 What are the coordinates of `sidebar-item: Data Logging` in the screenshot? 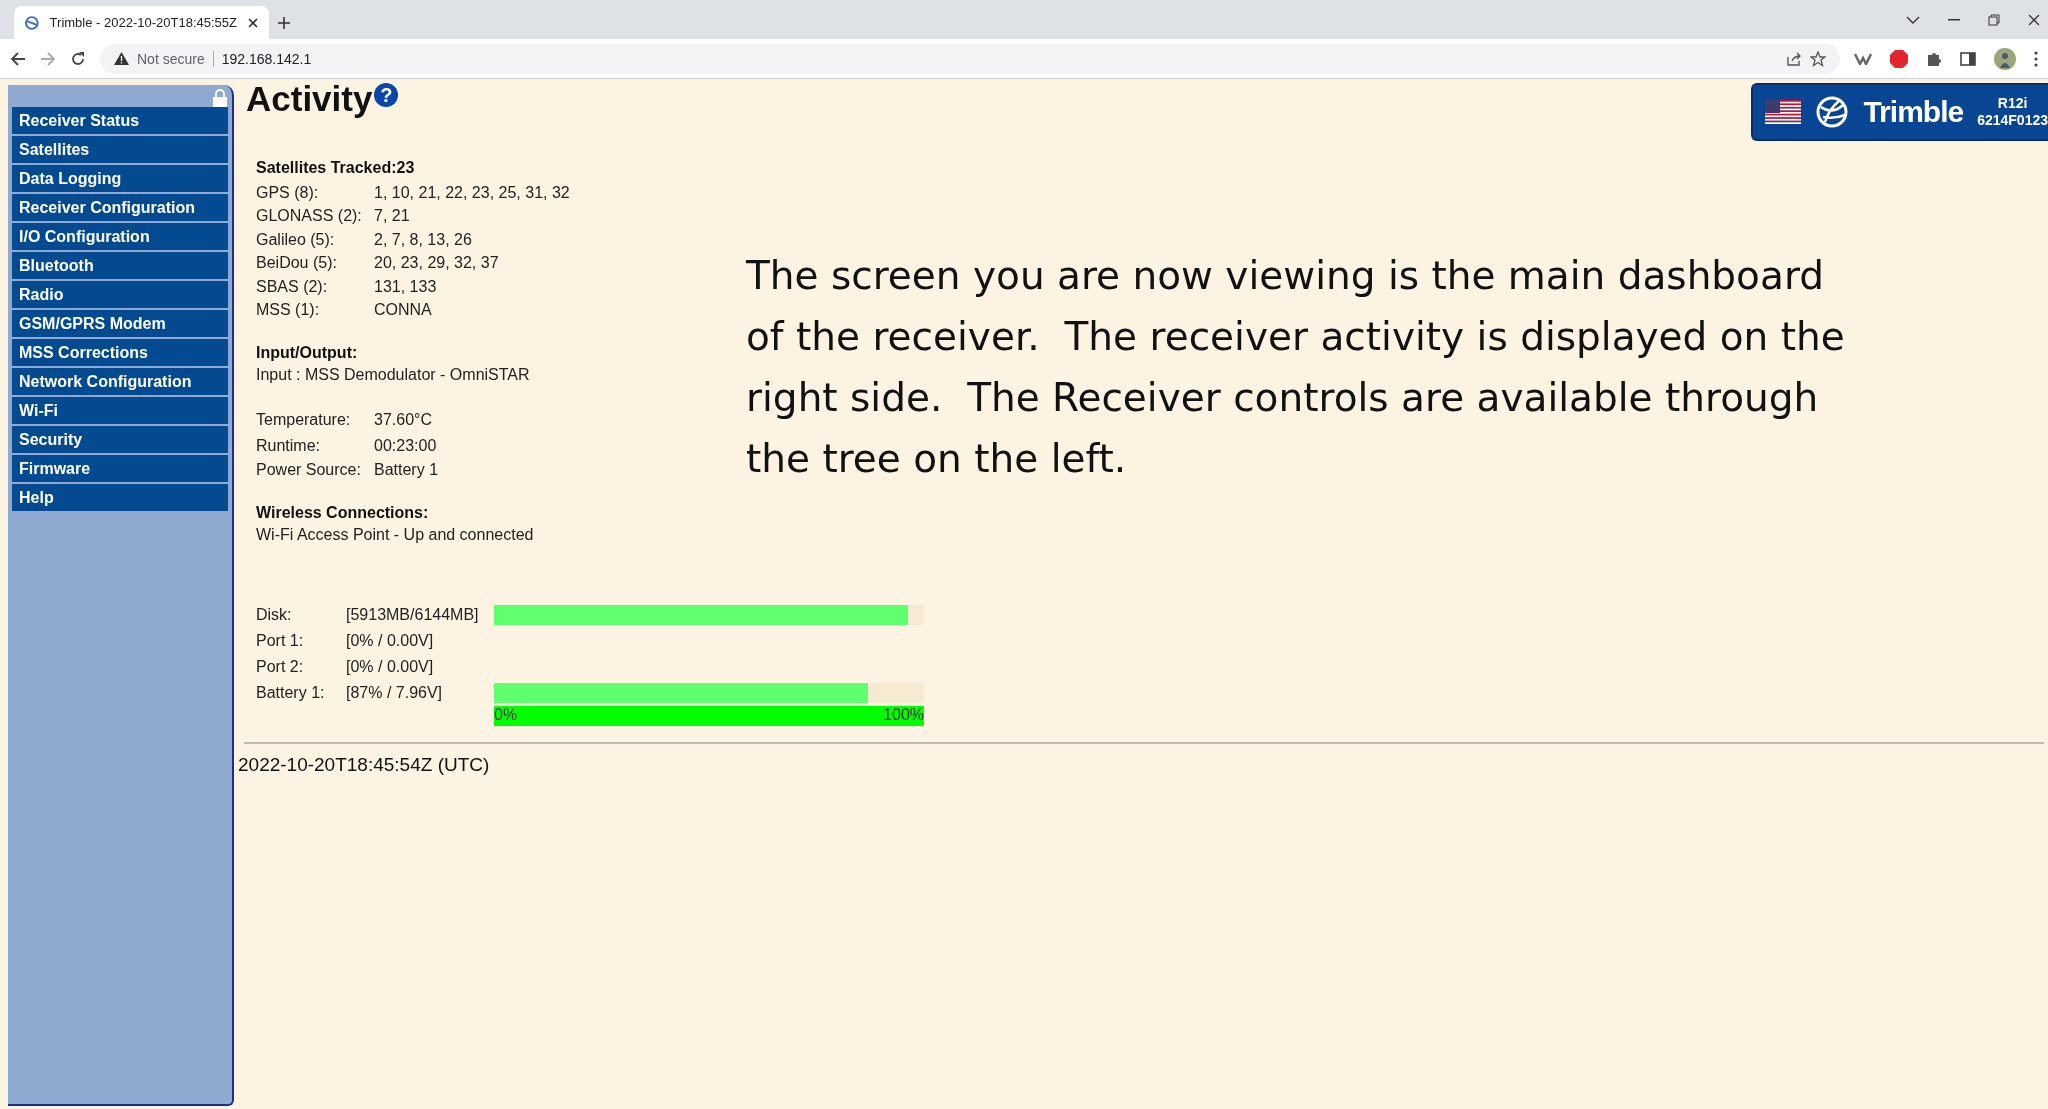 It's located at (120, 179).